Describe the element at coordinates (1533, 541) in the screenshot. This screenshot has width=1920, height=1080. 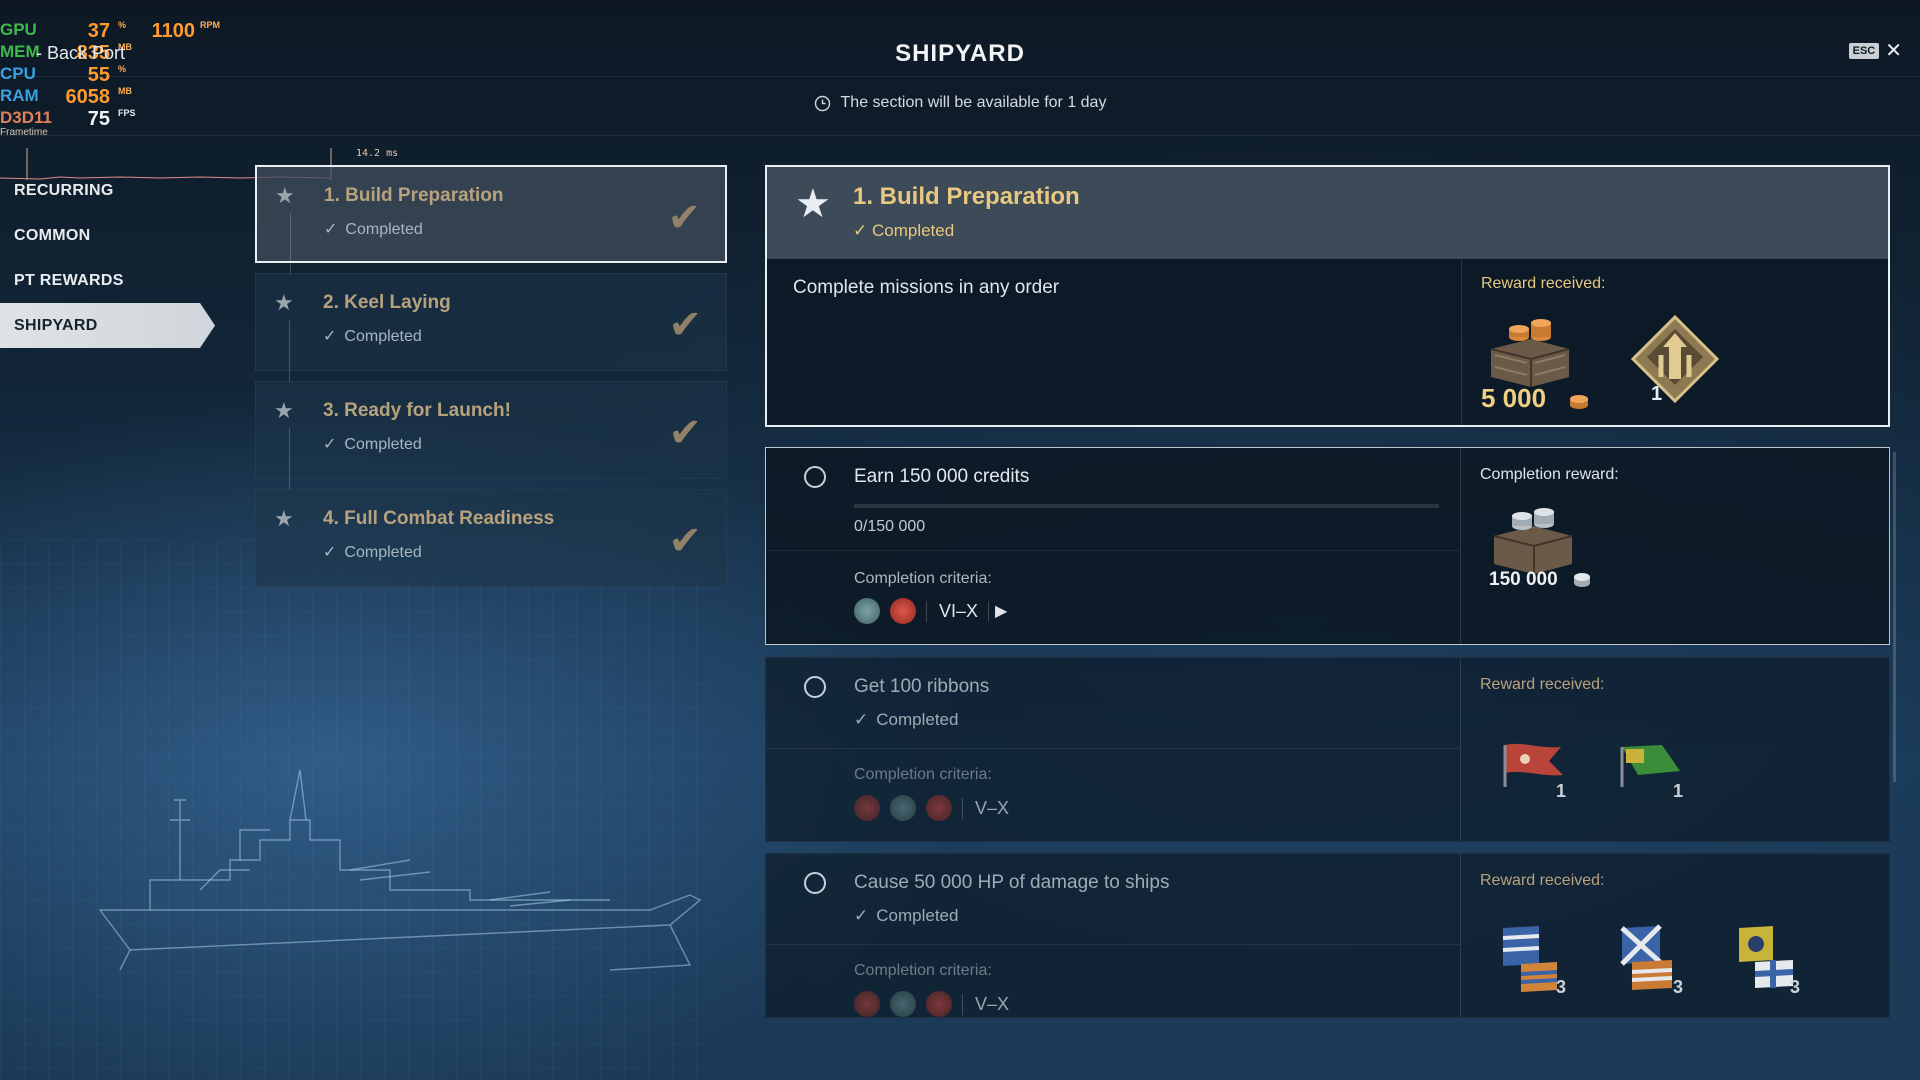
I see `credits-crate-icon` at that location.